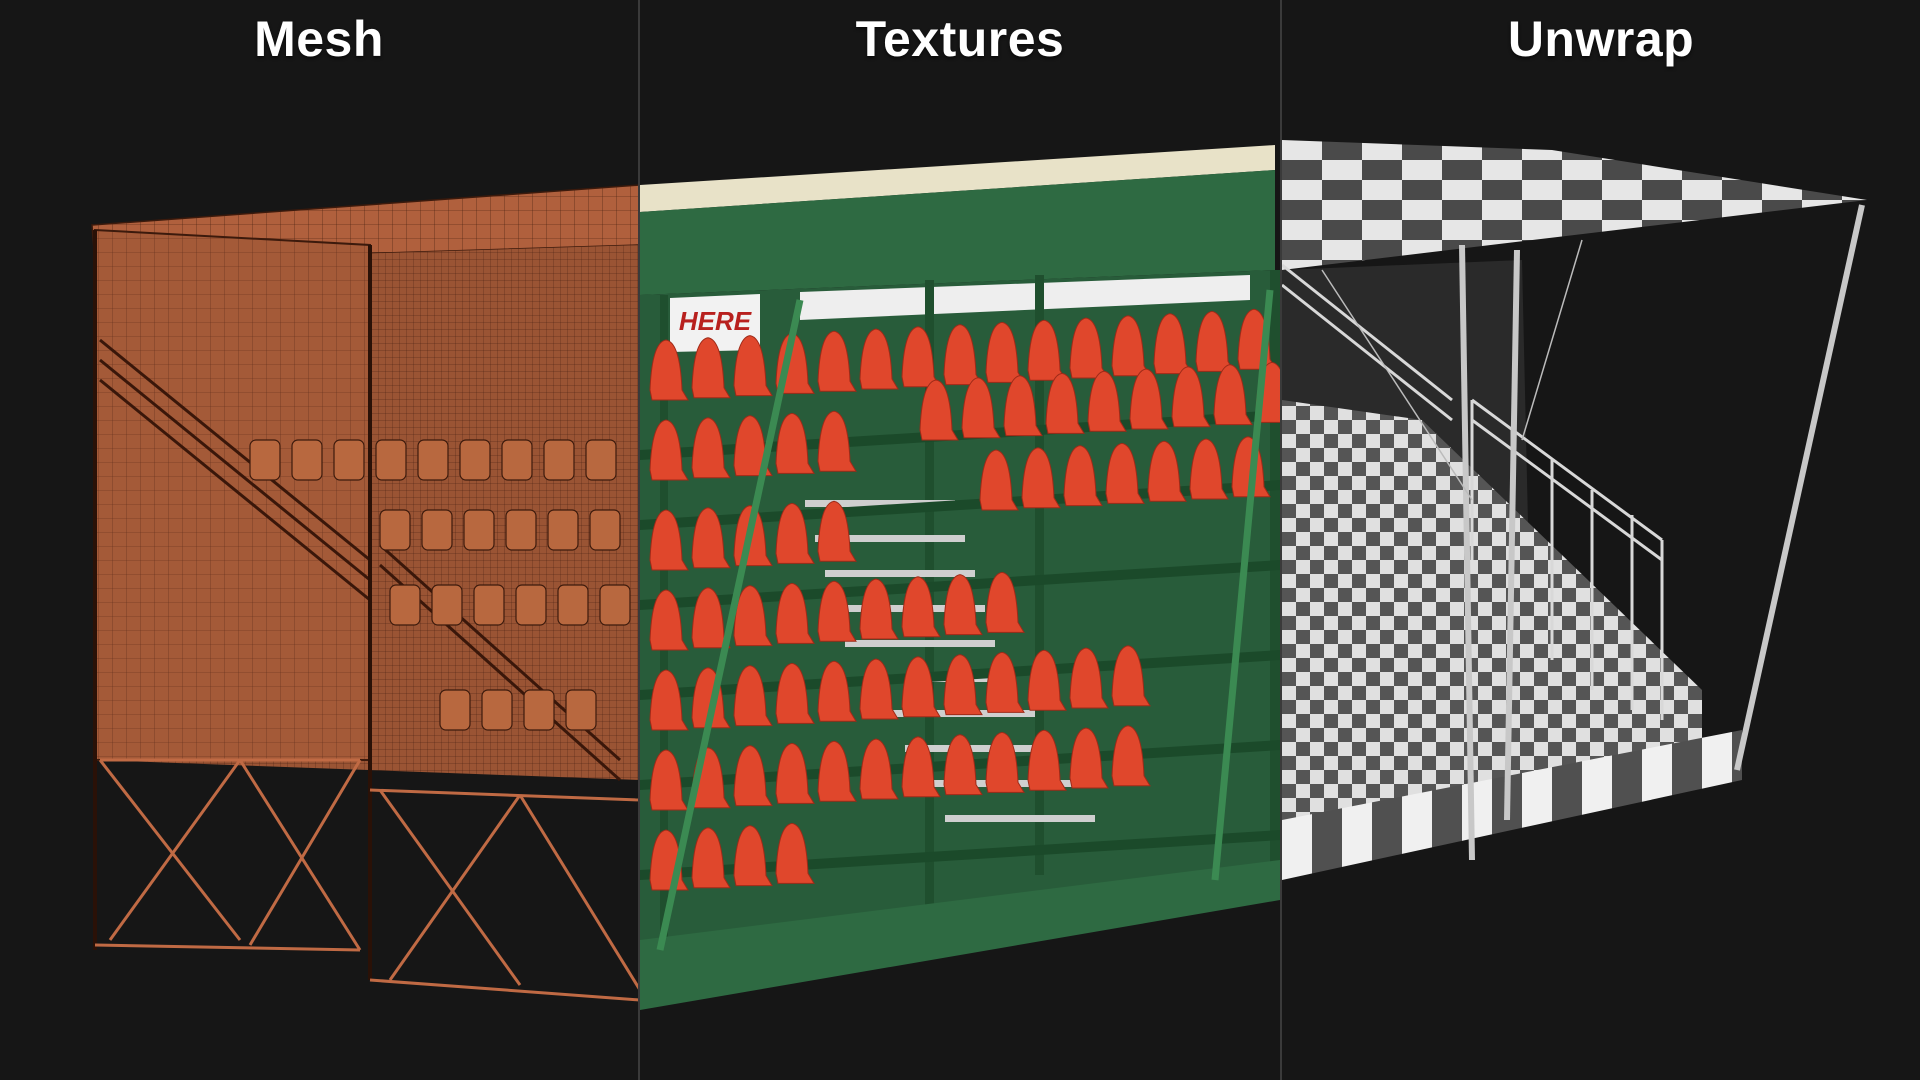 This screenshot has width=1920, height=1080. What do you see at coordinates (366, 880) in the screenshot?
I see `mesh-cross-bracing` at bounding box center [366, 880].